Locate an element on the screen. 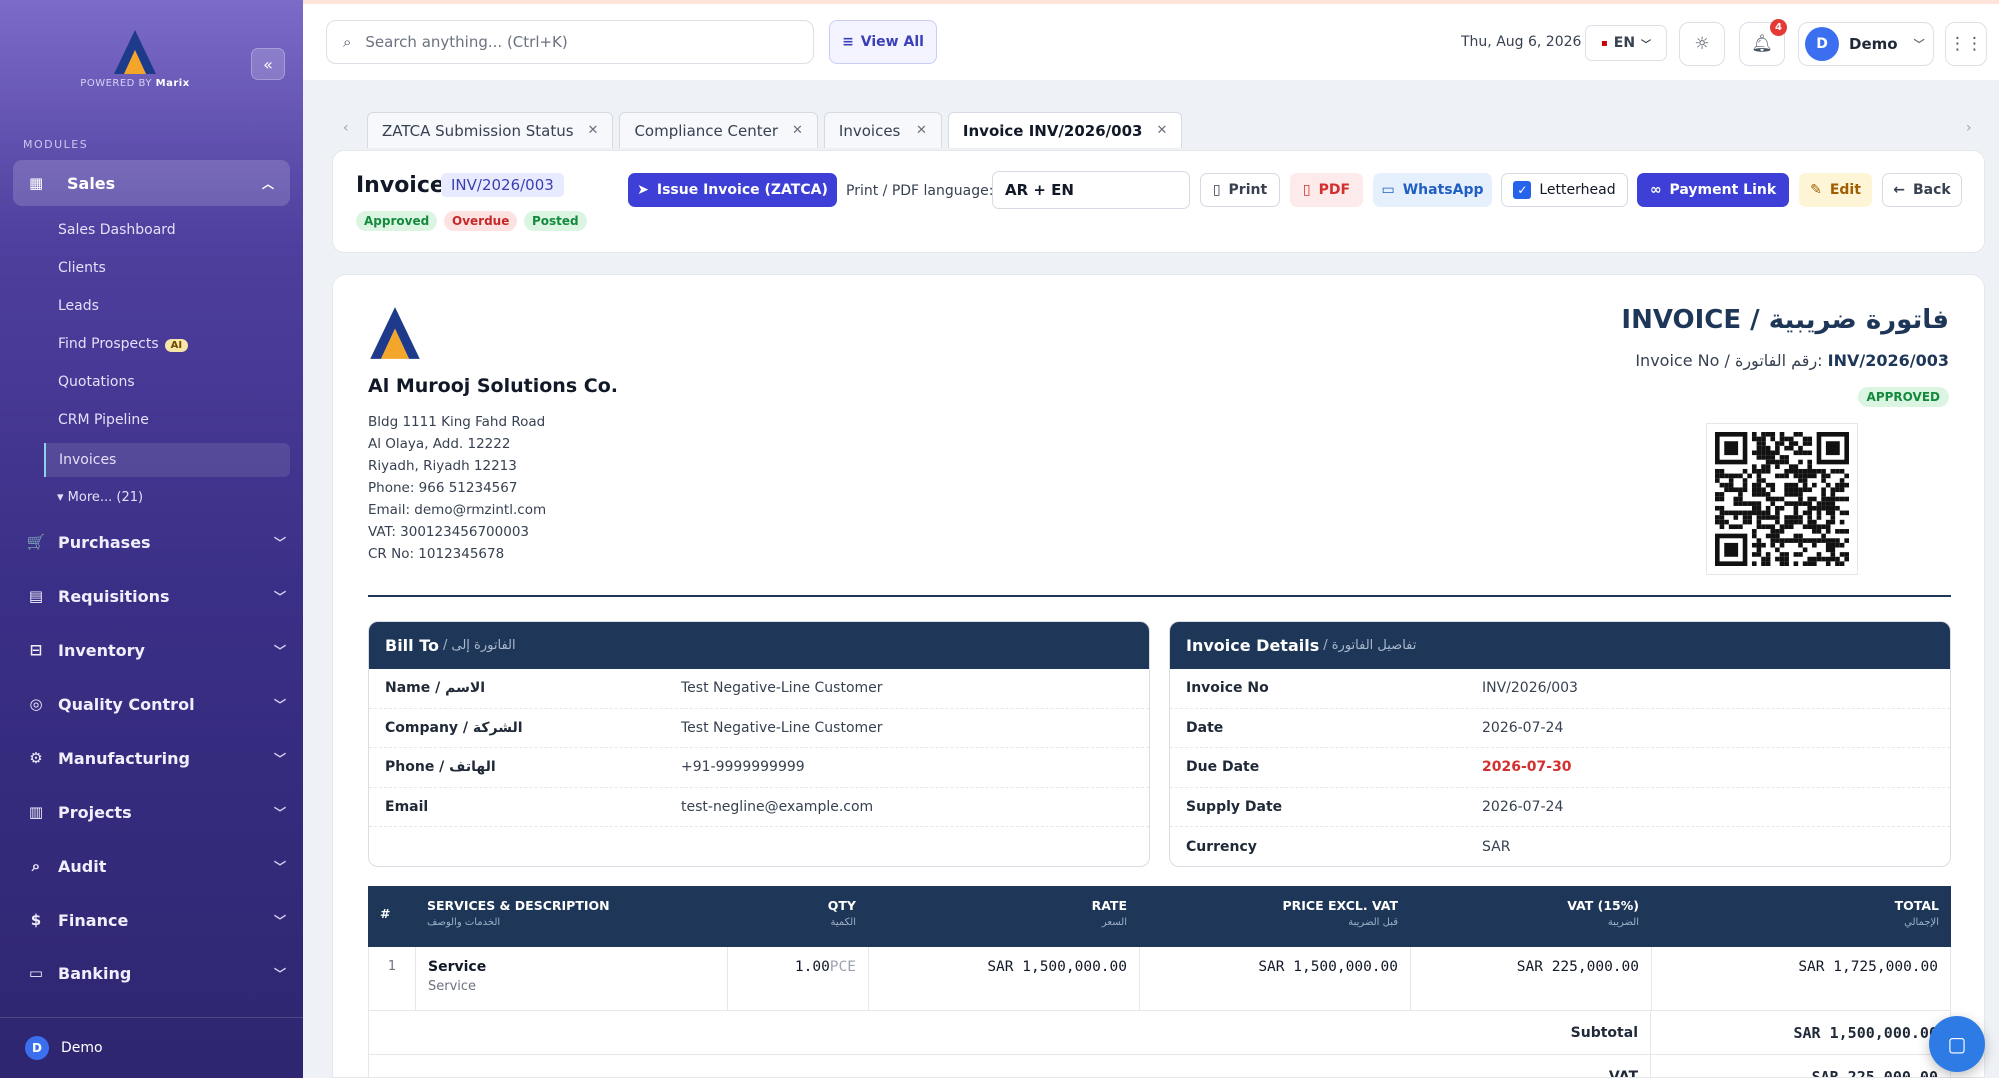 This screenshot has height=1078, width=1999. letterhead-toggle: ✓ Letterhead is located at coordinates (1564, 190).